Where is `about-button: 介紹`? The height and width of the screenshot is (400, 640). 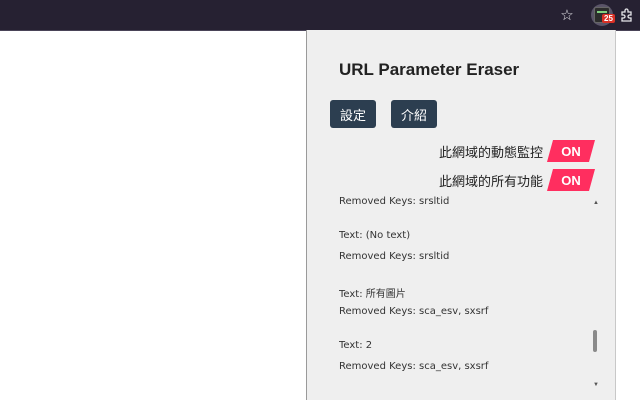
about-button: 介紹 is located at coordinates (414, 114).